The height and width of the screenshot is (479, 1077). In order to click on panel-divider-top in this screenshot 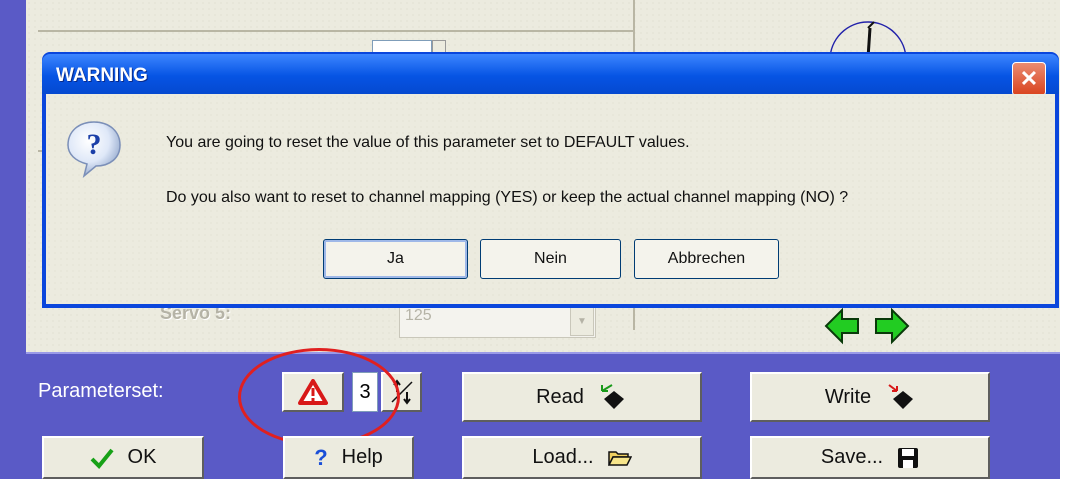, I will do `click(336, 31)`.